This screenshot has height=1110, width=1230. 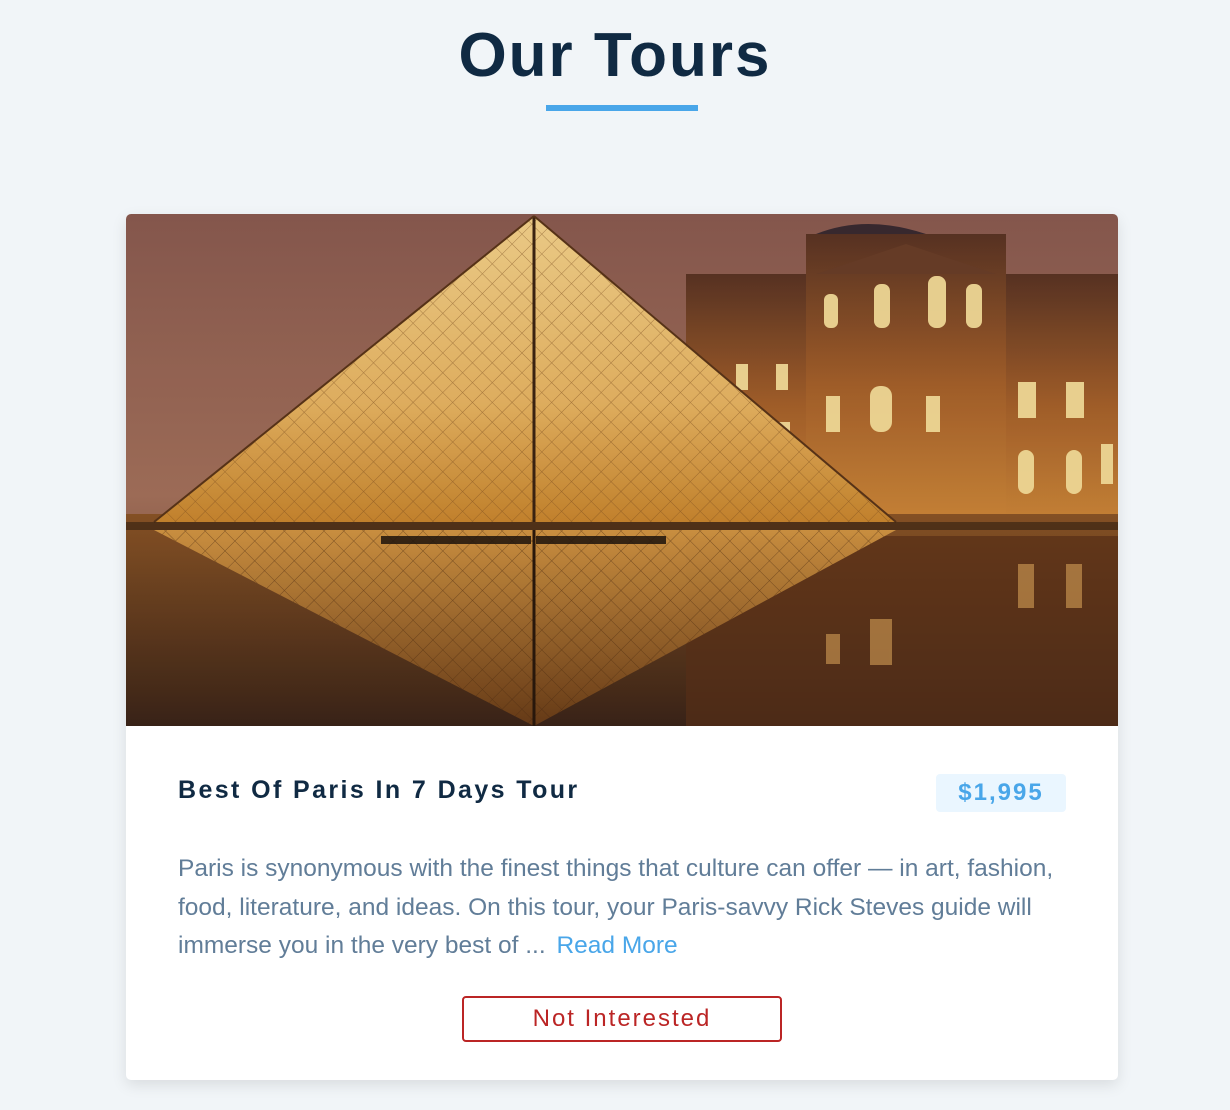 I want to click on title-section: Our Tours, so click(x=615, y=56).